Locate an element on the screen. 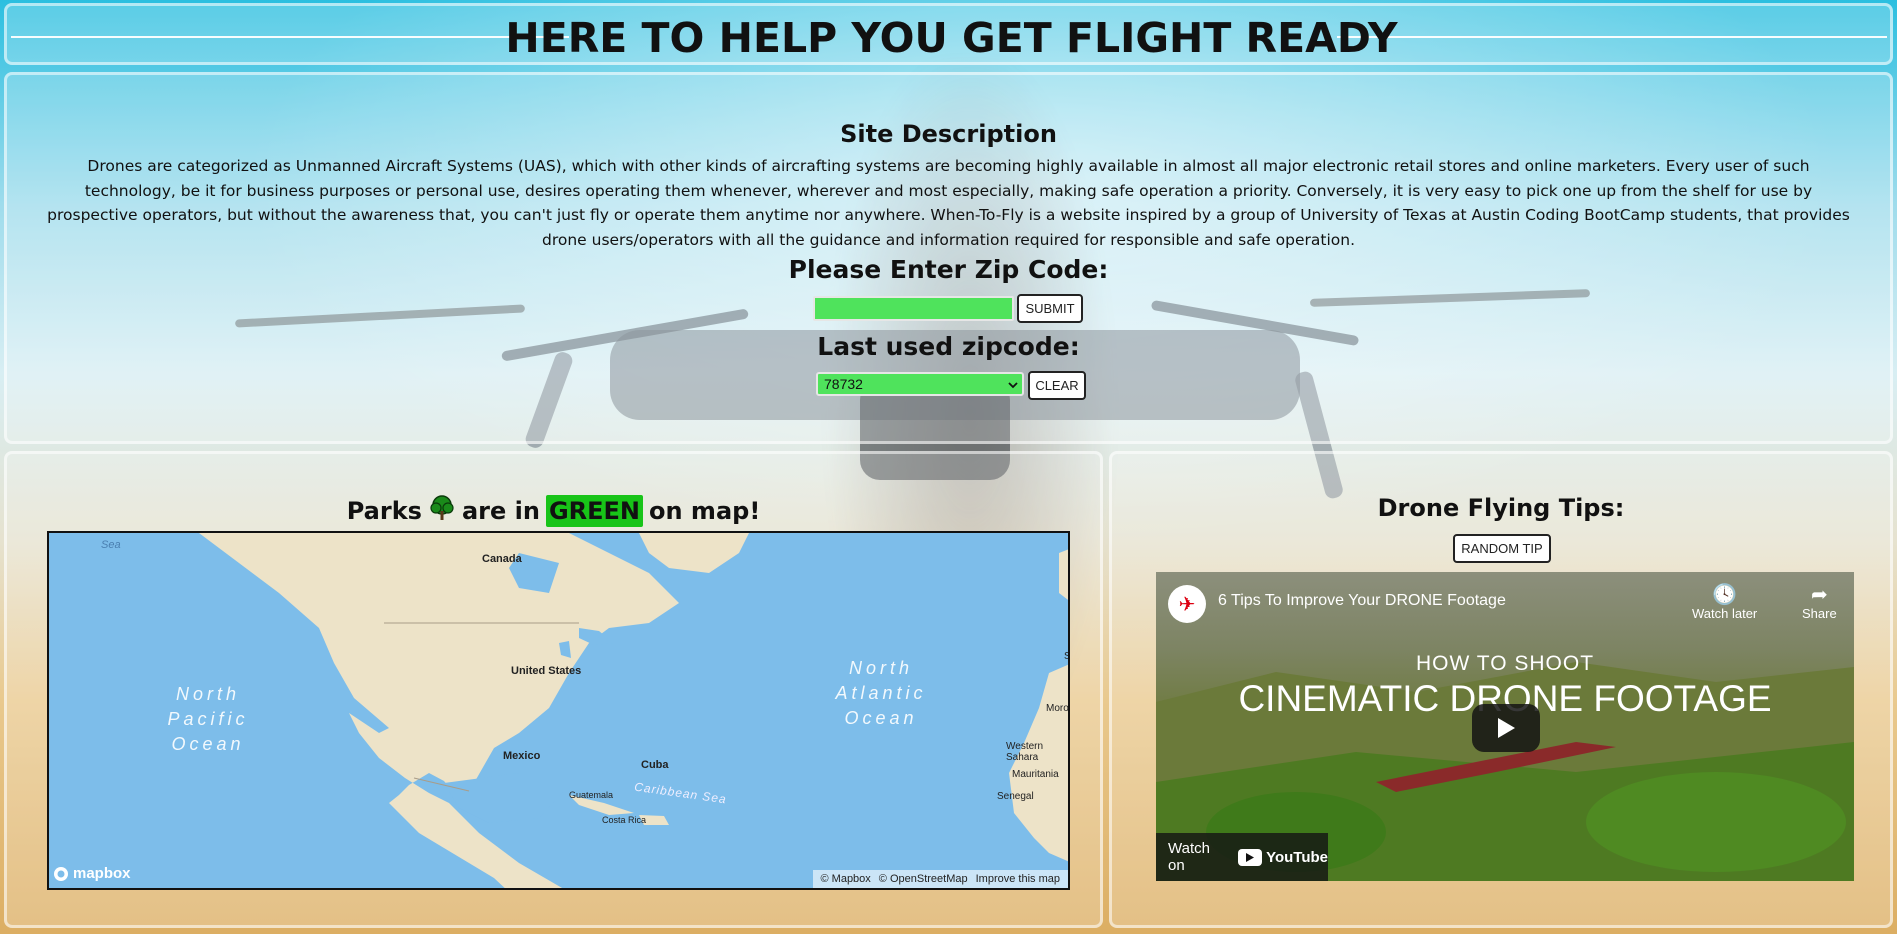 The height and width of the screenshot is (934, 1897). map-label-costa-rica: Costa Rica is located at coordinates (624, 820).